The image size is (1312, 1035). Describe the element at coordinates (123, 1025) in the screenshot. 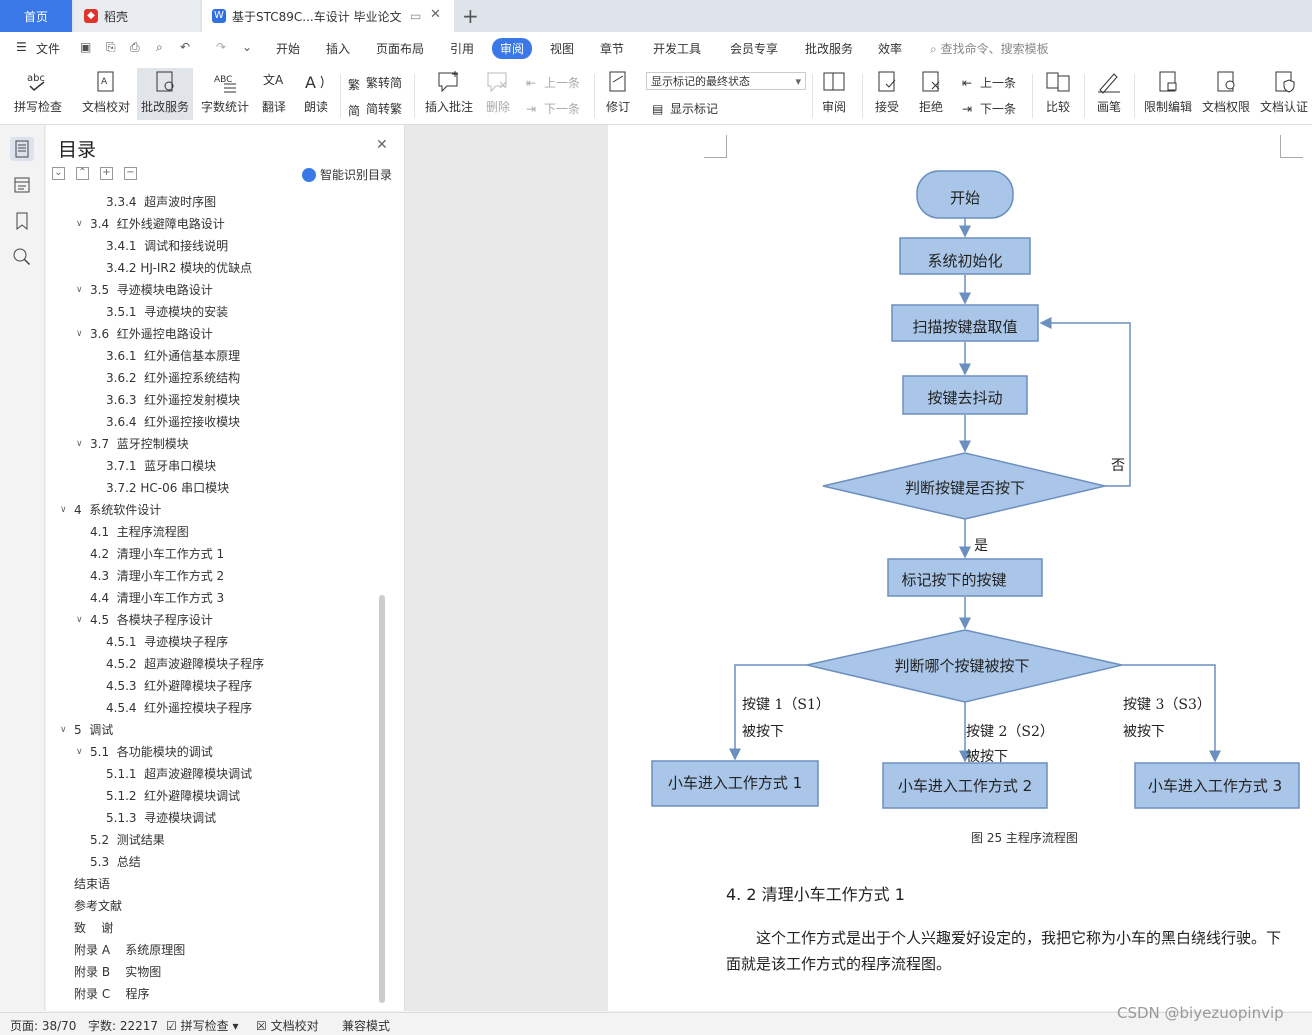

I see `word-count-indicator: 字数: 22217` at that location.